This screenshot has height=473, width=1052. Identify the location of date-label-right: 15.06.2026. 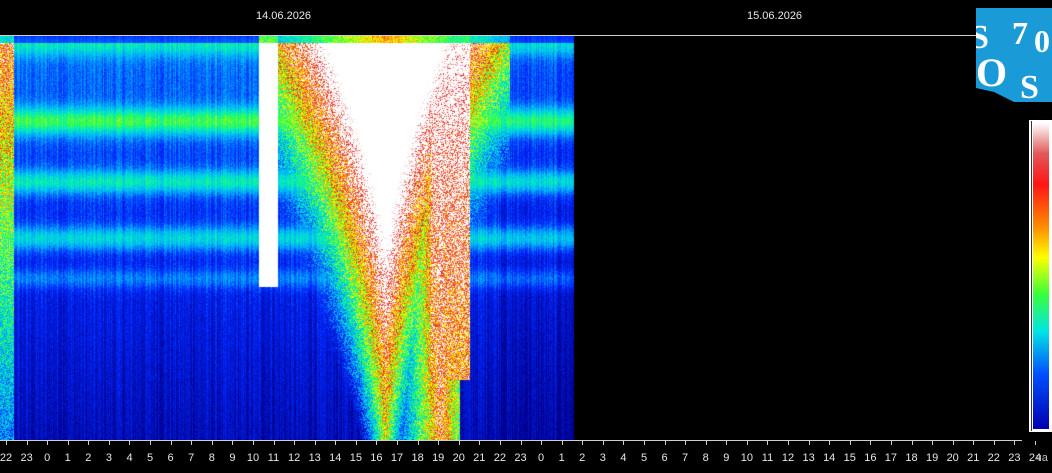
(775, 16).